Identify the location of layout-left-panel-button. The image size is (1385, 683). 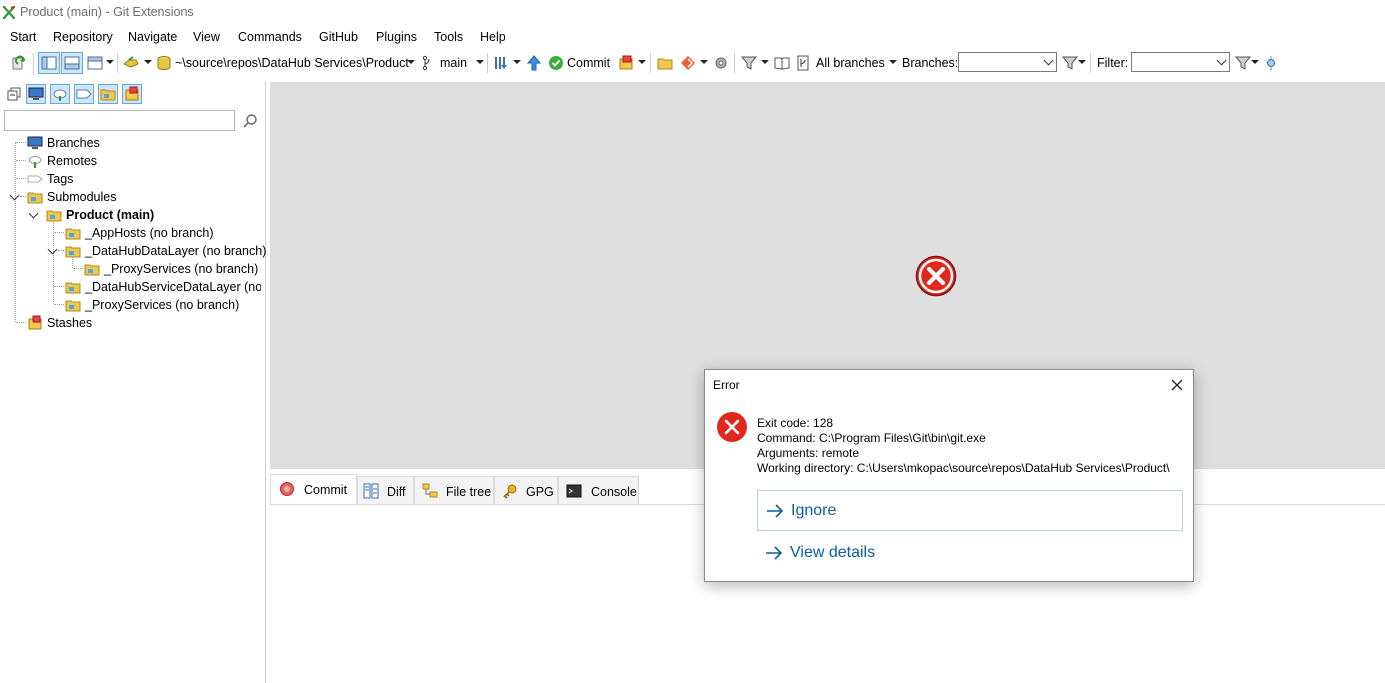
(49, 63).